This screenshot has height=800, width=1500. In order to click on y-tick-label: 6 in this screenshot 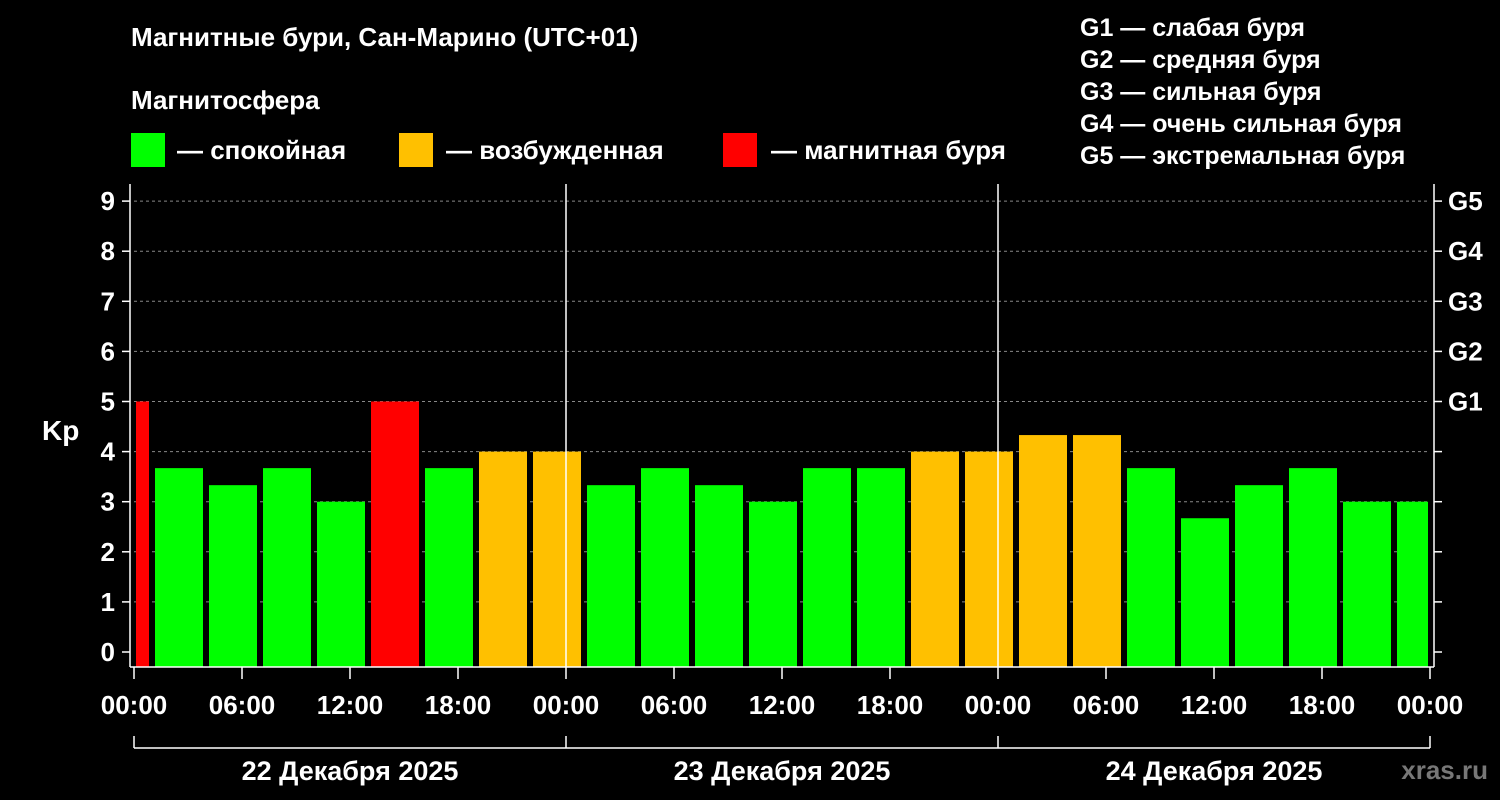, I will do `click(108, 351)`.